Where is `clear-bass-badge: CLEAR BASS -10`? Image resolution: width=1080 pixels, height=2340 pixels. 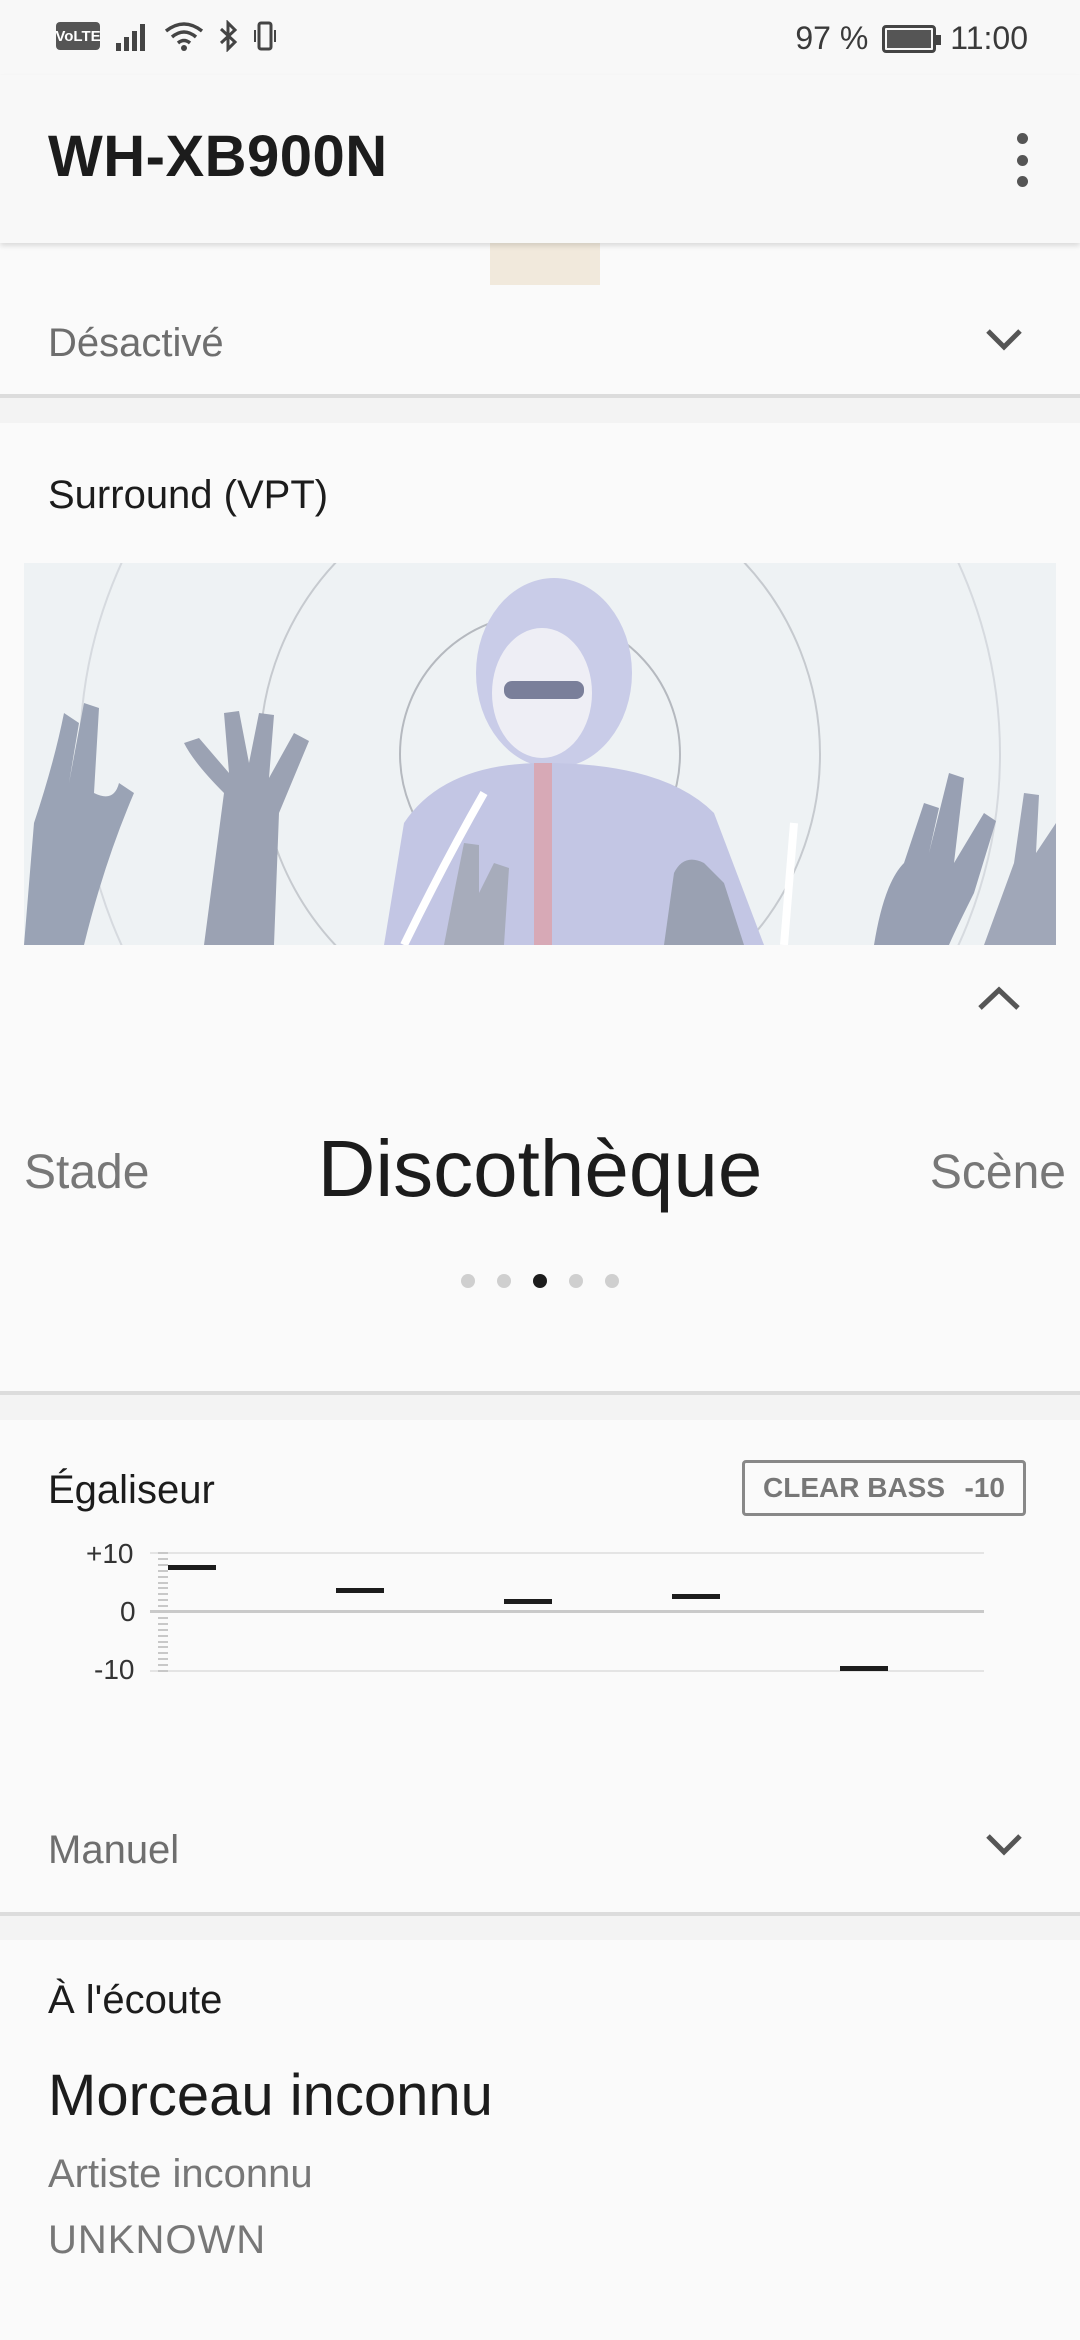
clear-bass-badge: CLEAR BASS -10 is located at coordinates (884, 1488).